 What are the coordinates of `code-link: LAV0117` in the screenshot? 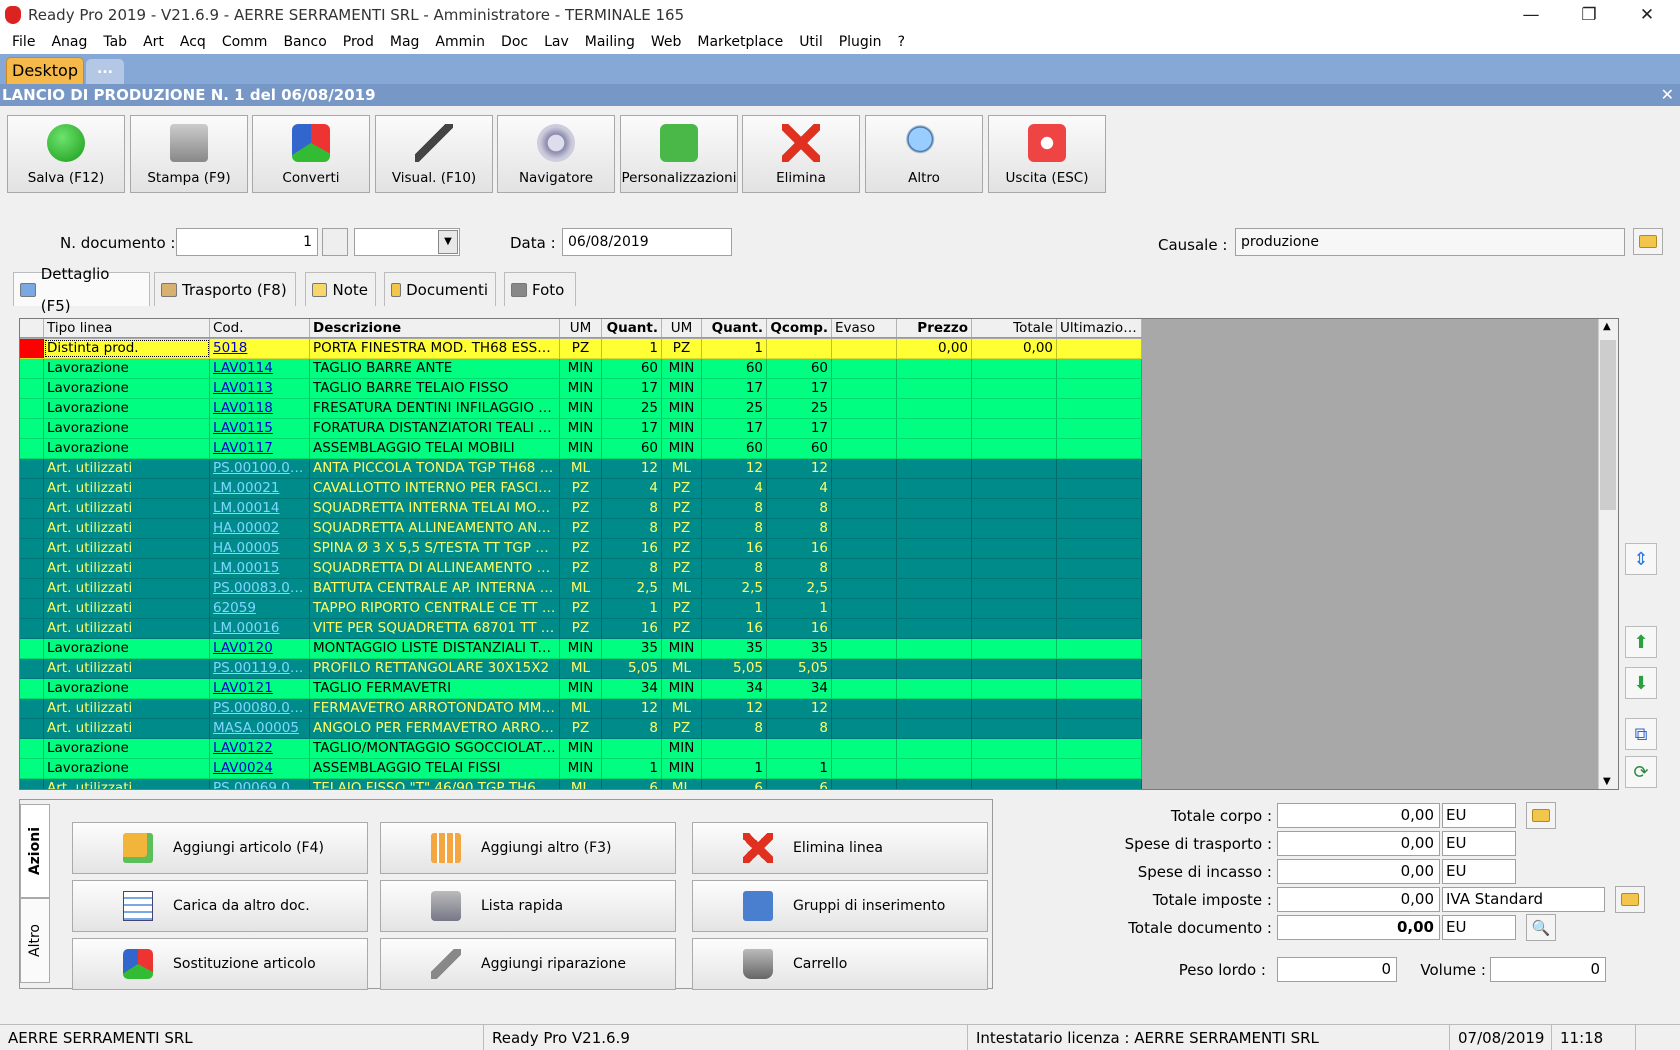 It's located at (260, 448).